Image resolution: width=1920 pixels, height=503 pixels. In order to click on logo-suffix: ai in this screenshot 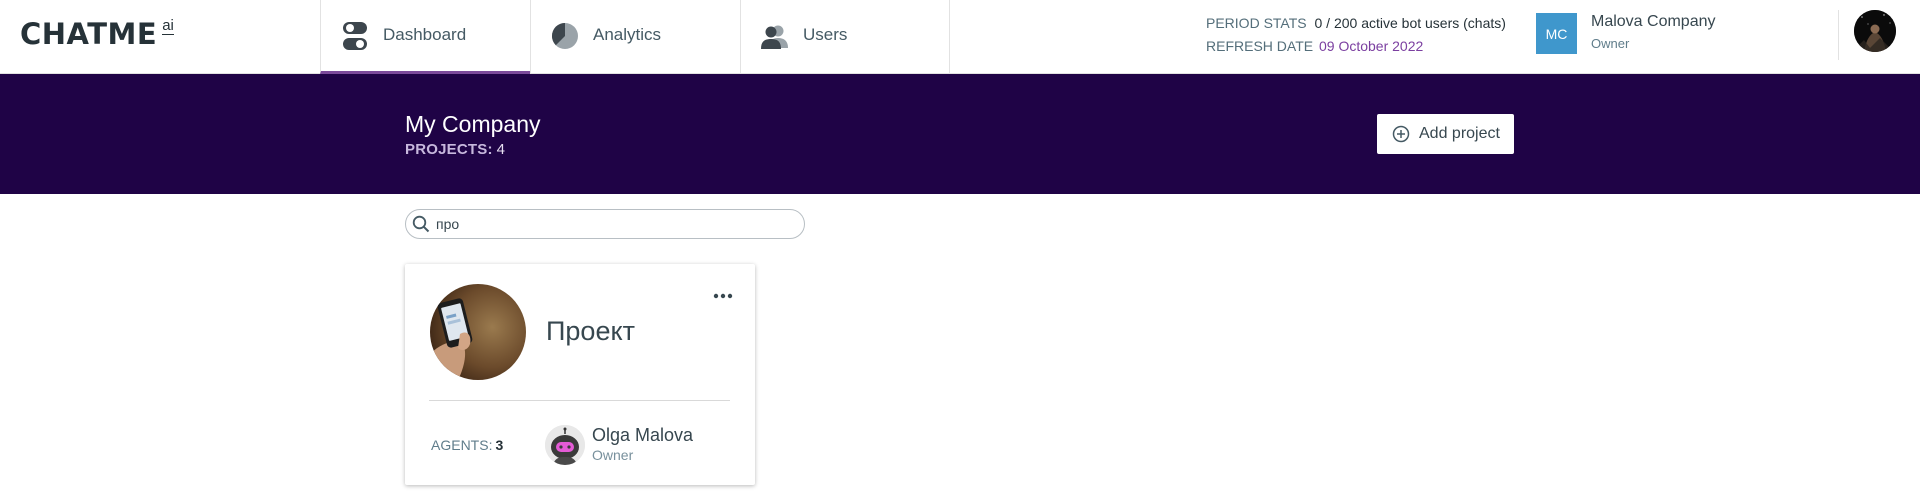, I will do `click(168, 26)`.